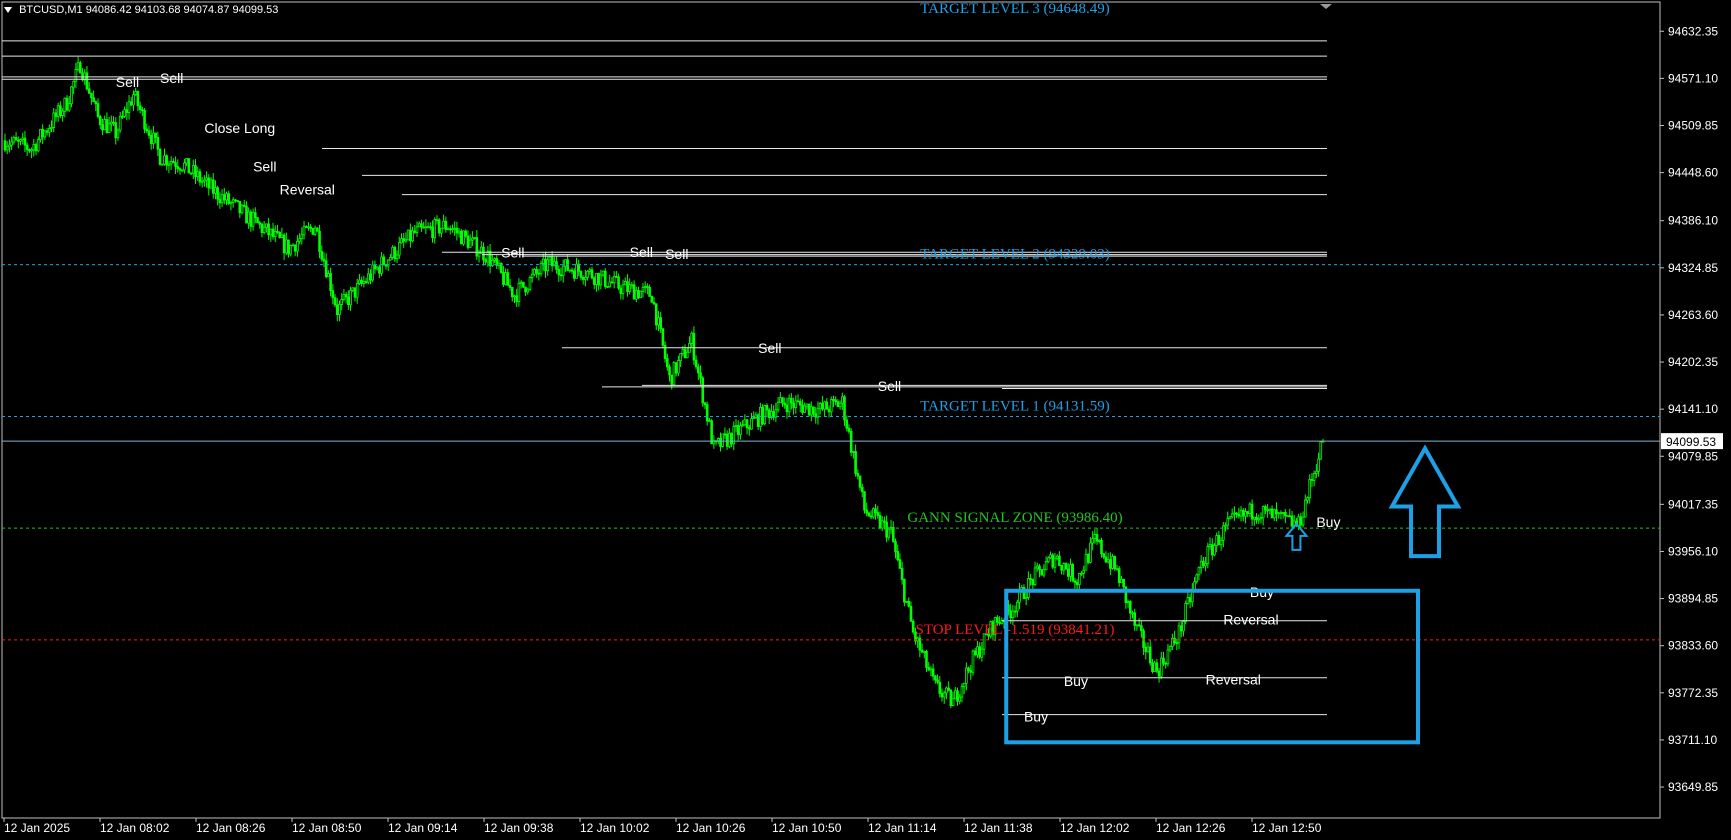 The height and width of the screenshot is (840, 1731). Describe the element at coordinates (8, 10) in the screenshot. I see `chevron-down-icon` at that location.